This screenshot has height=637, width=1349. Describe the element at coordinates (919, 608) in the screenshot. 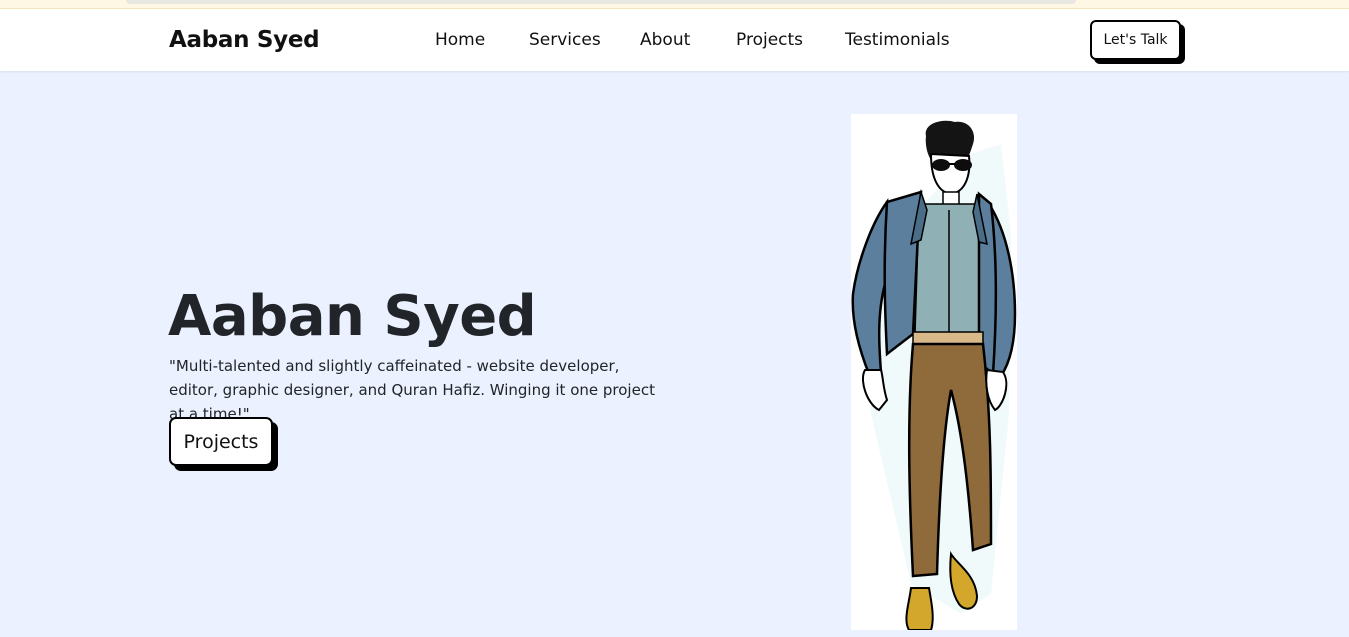

I see `left-shoe` at that location.